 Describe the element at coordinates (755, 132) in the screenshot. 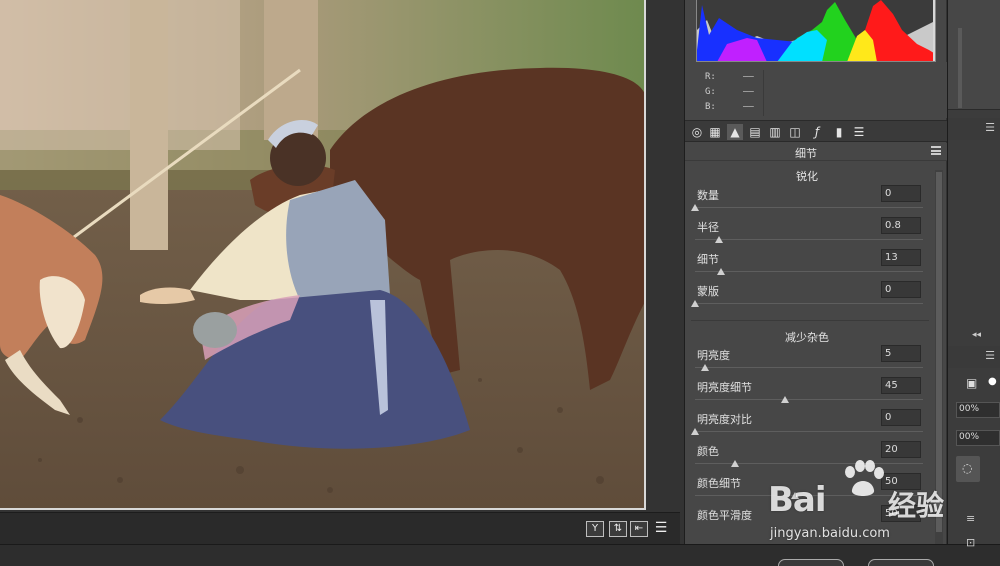

I see `split-icon: ▤` at that location.